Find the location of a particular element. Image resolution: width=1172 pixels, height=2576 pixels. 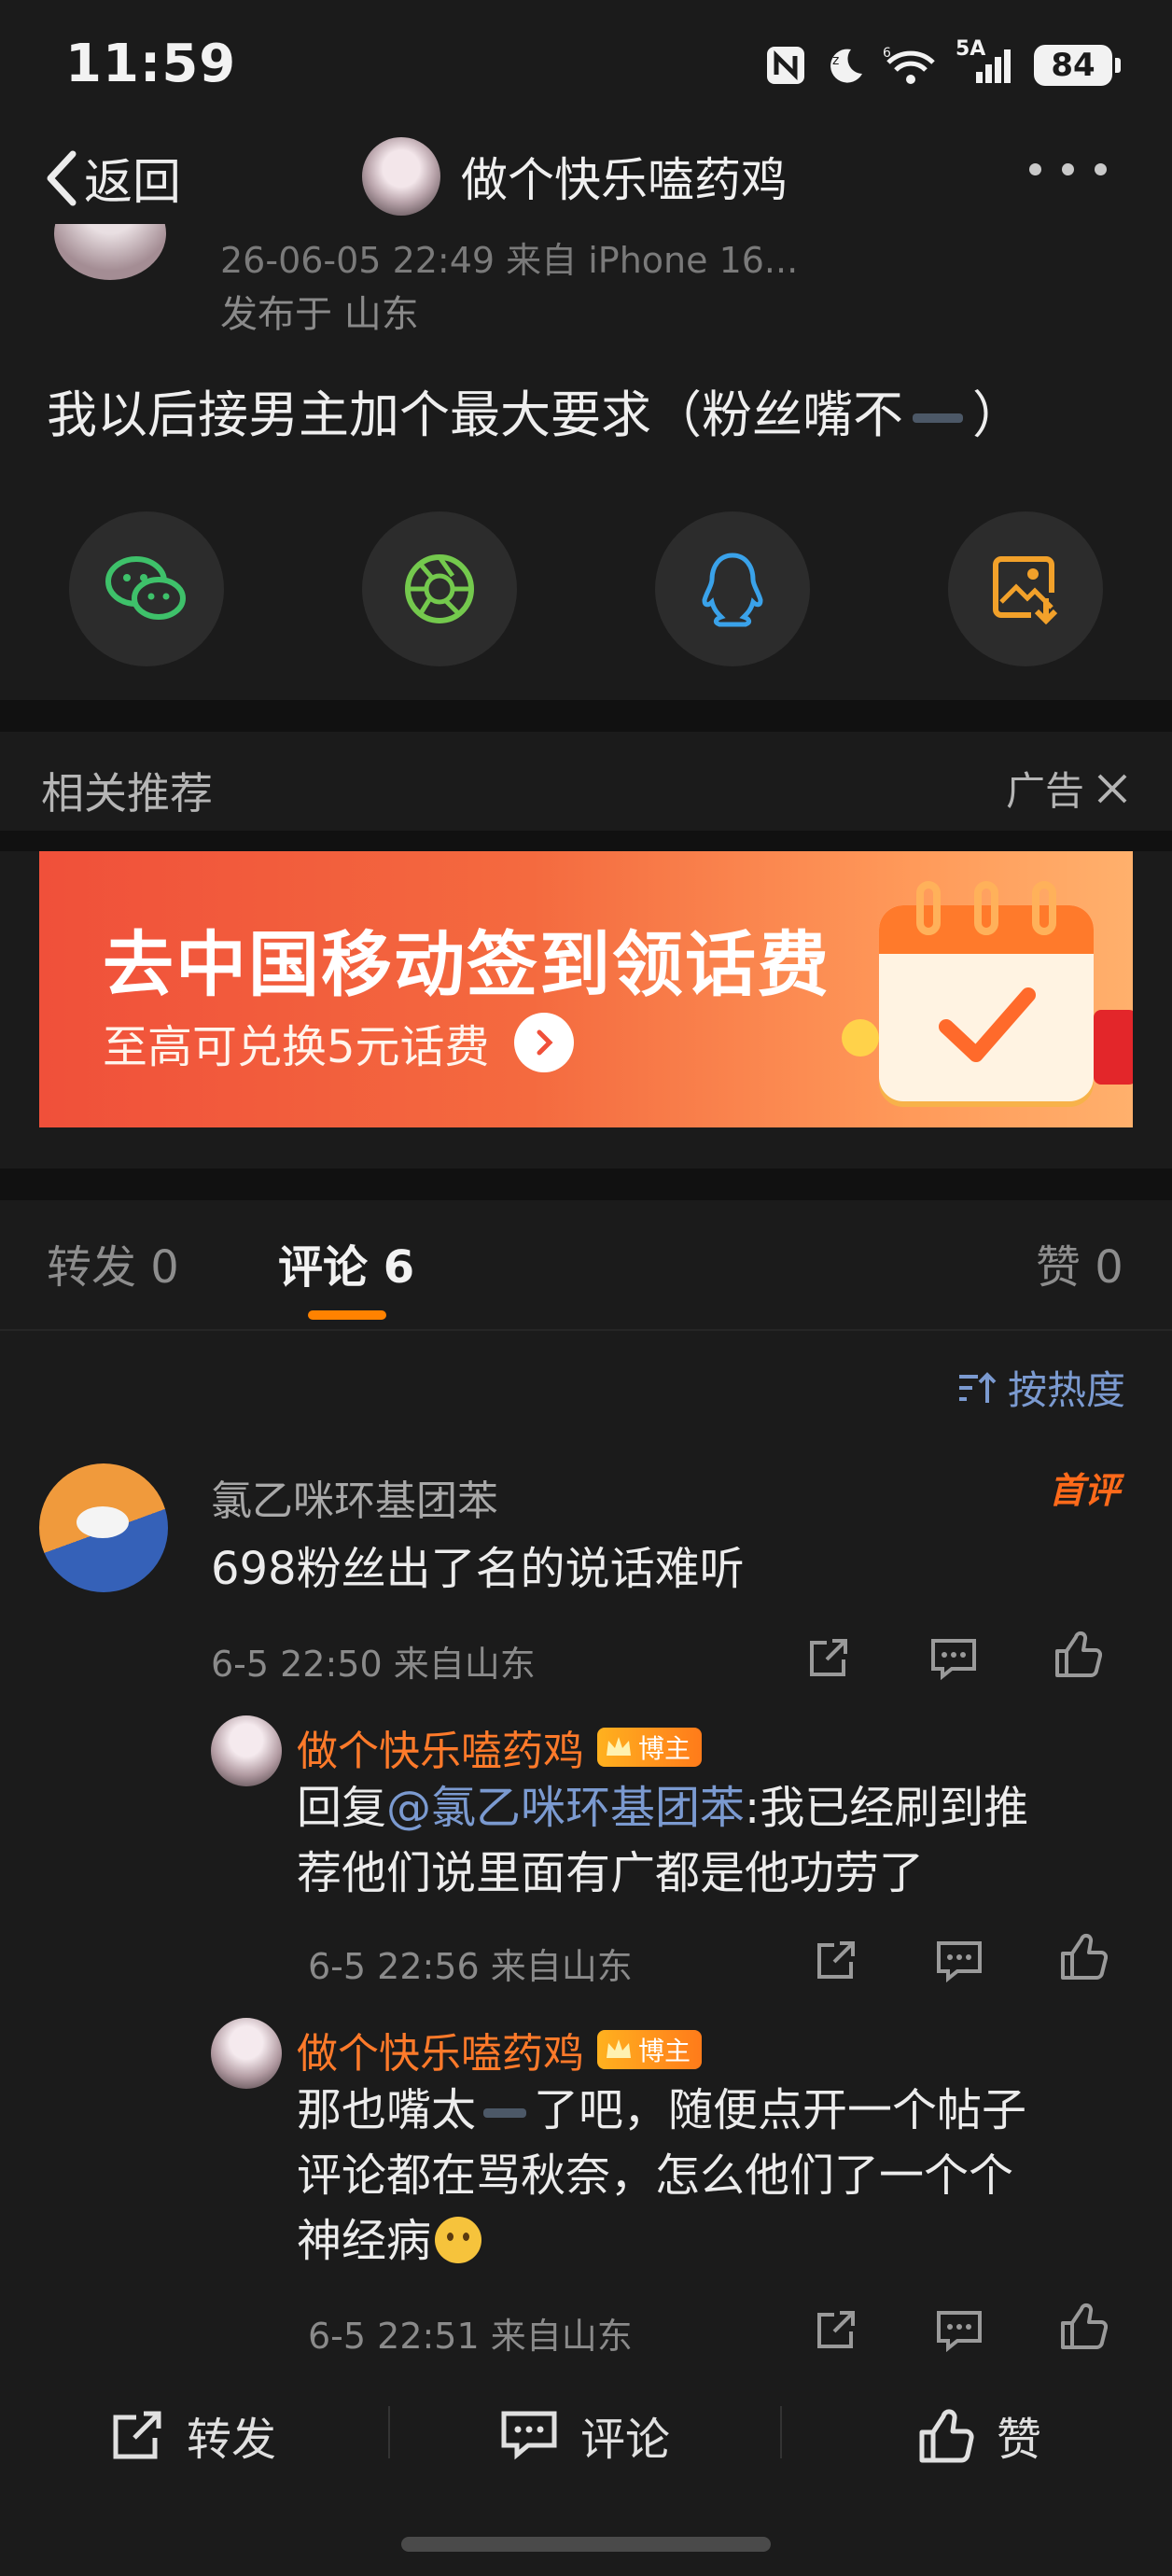

reply2-line2: 评论都在骂秋奈，怎么他们了一个个 is located at coordinates (655, 2175).